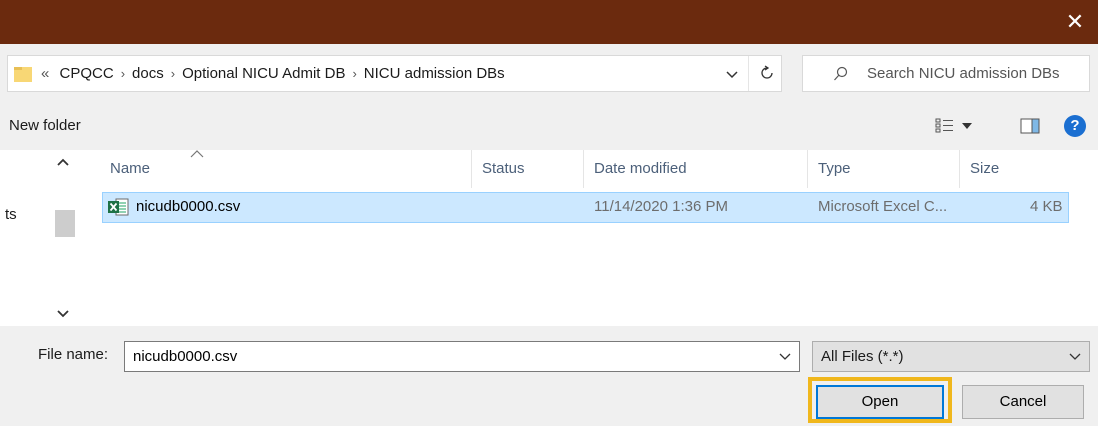  What do you see at coordinates (118, 207) in the screenshot?
I see `excel-csv-icon` at bounding box center [118, 207].